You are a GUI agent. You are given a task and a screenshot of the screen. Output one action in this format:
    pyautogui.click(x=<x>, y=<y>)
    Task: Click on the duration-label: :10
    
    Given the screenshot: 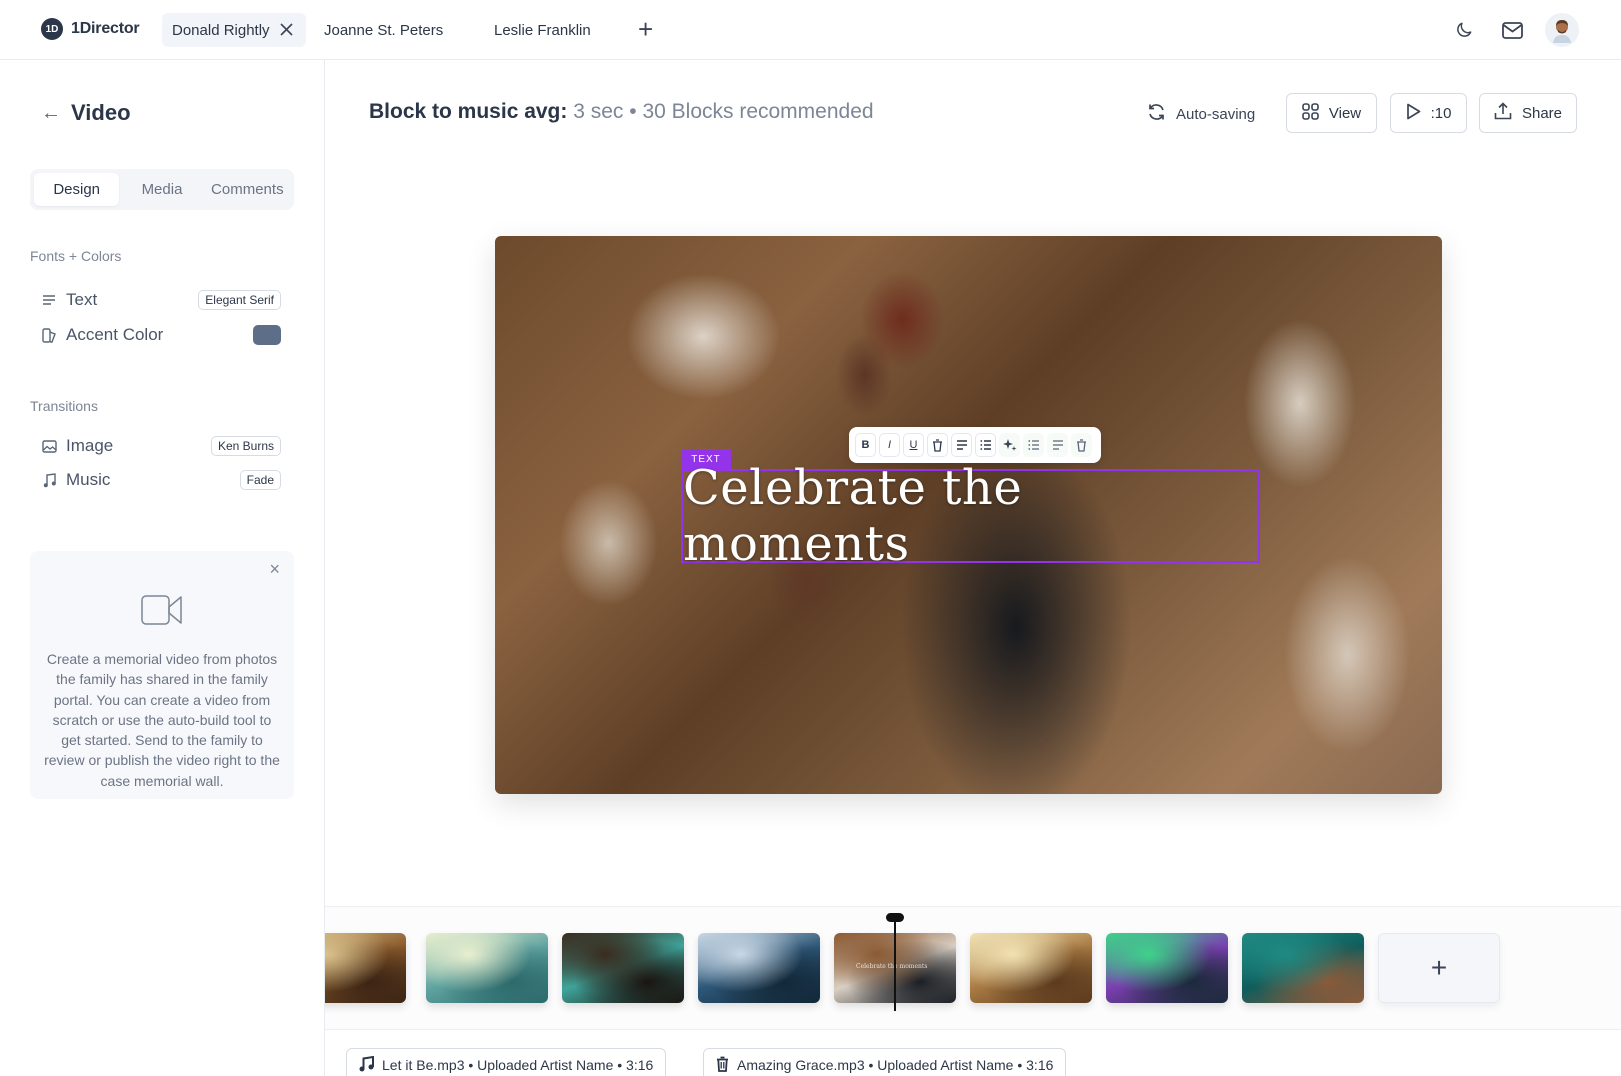 What is the action you would take?
    pyautogui.click(x=1441, y=113)
    